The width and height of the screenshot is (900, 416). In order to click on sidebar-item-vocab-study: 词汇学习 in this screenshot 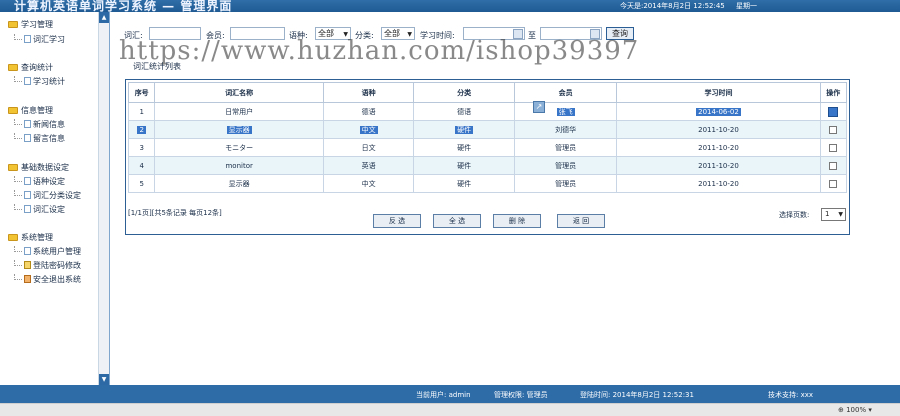, I will do `click(39, 39)`.